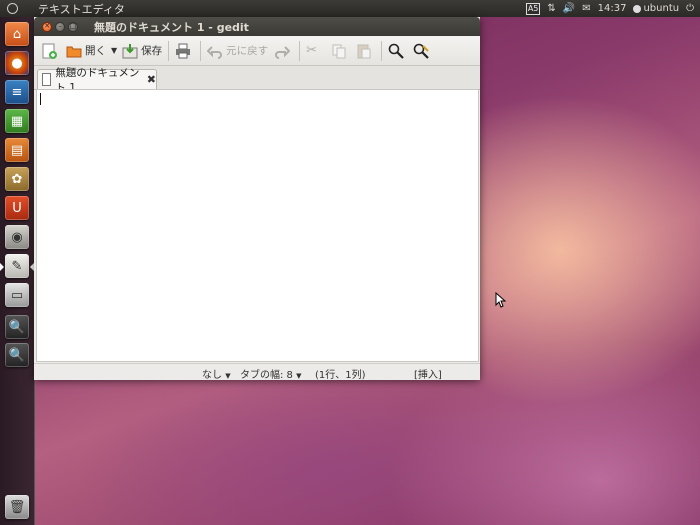 Image resolution: width=700 pixels, height=525 pixels. What do you see at coordinates (17, 327) in the screenshot?
I see `magnifier-icon: 🔍` at bounding box center [17, 327].